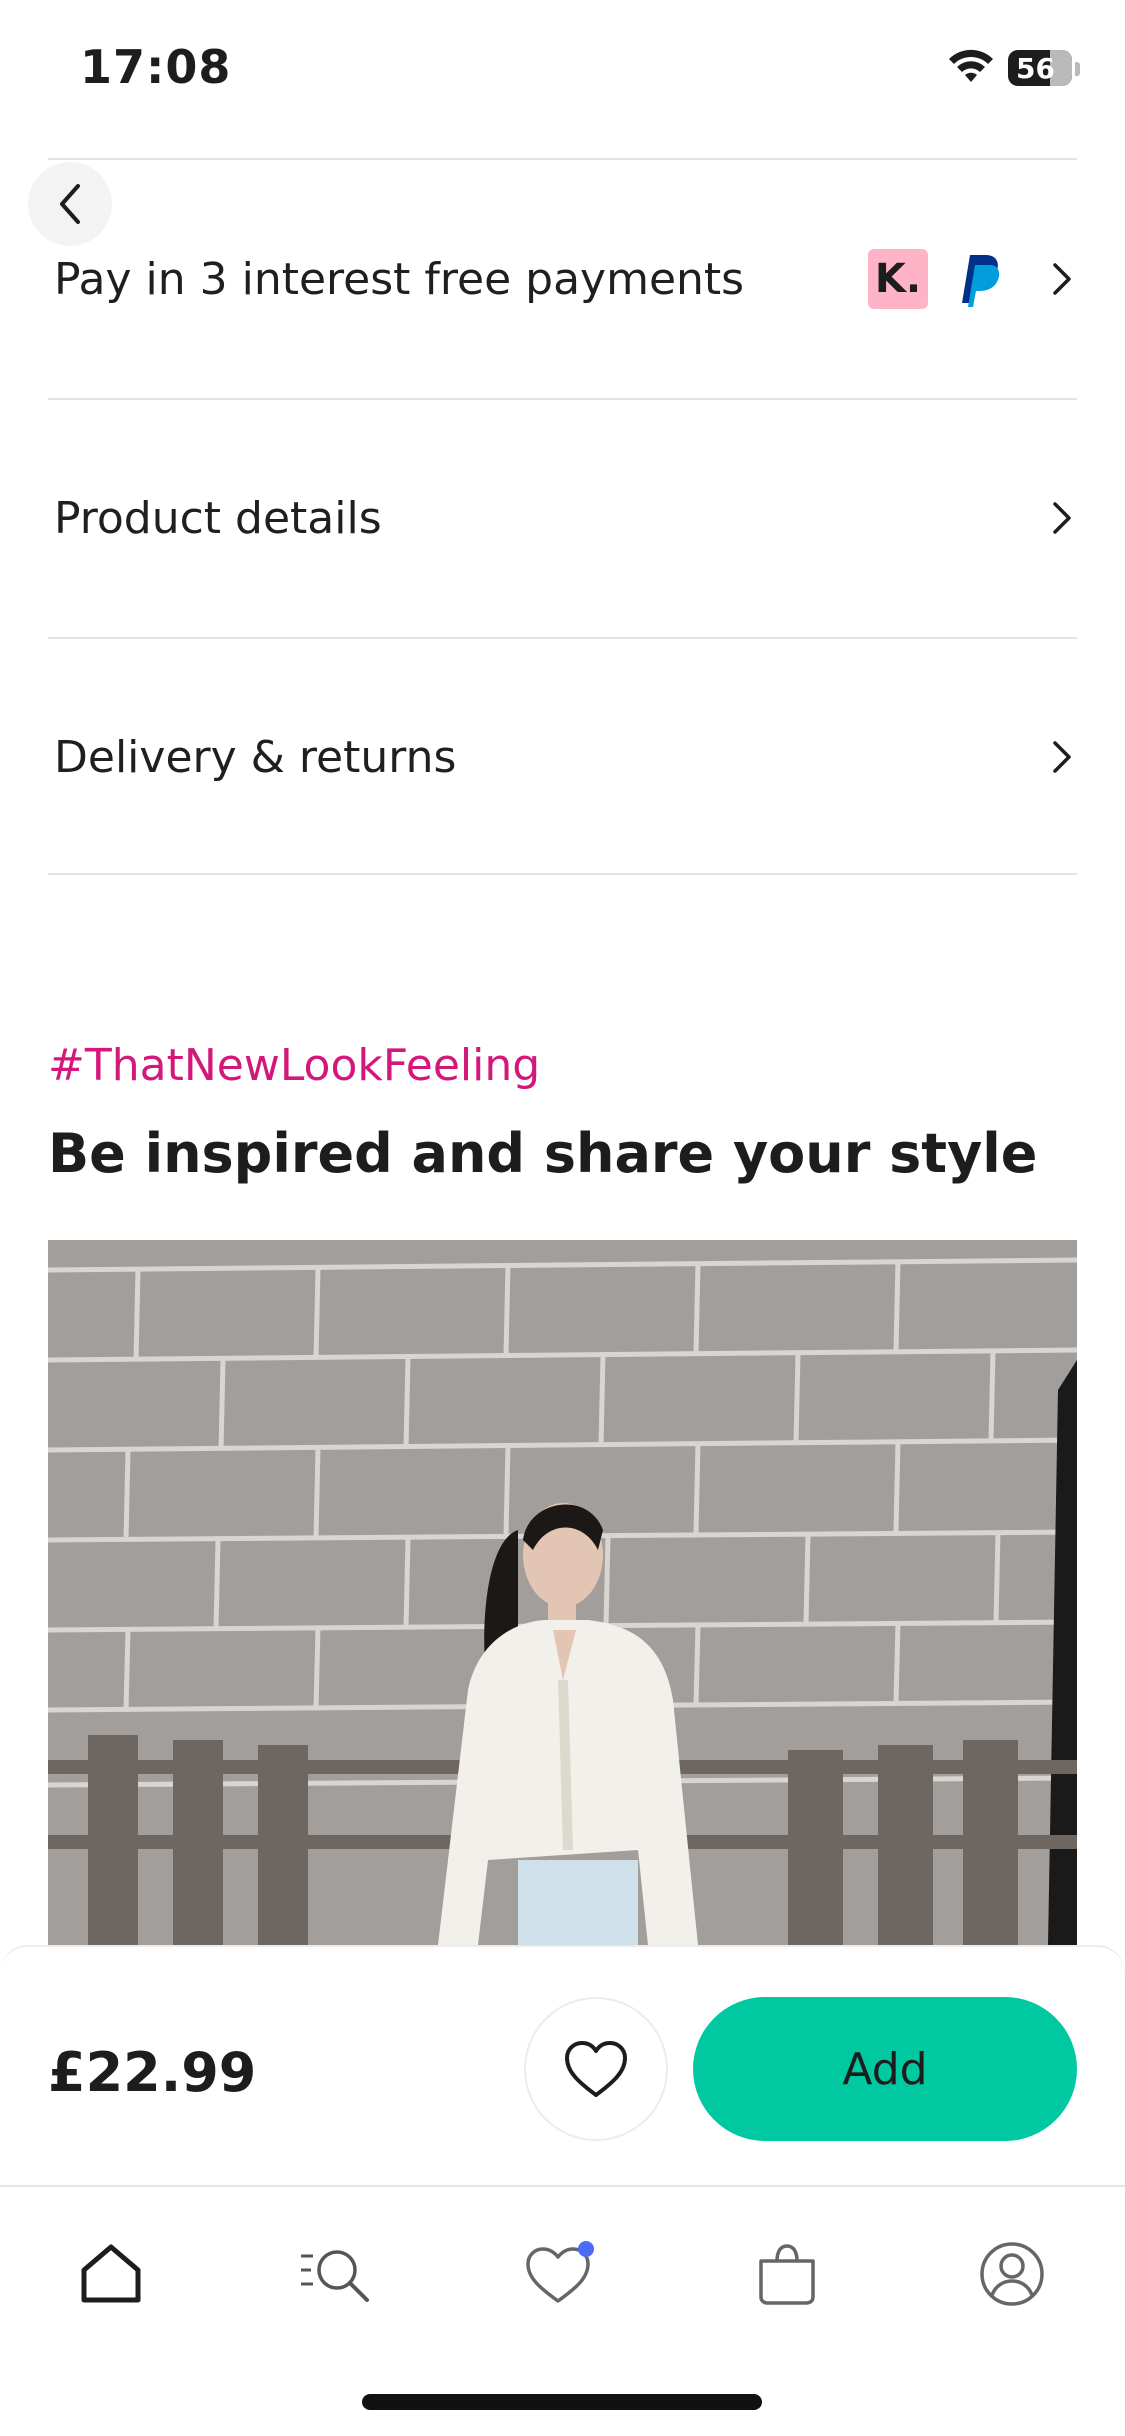 Image resolution: width=1125 pixels, height=2436 pixels. I want to click on tab-search, so click(335, 2274).